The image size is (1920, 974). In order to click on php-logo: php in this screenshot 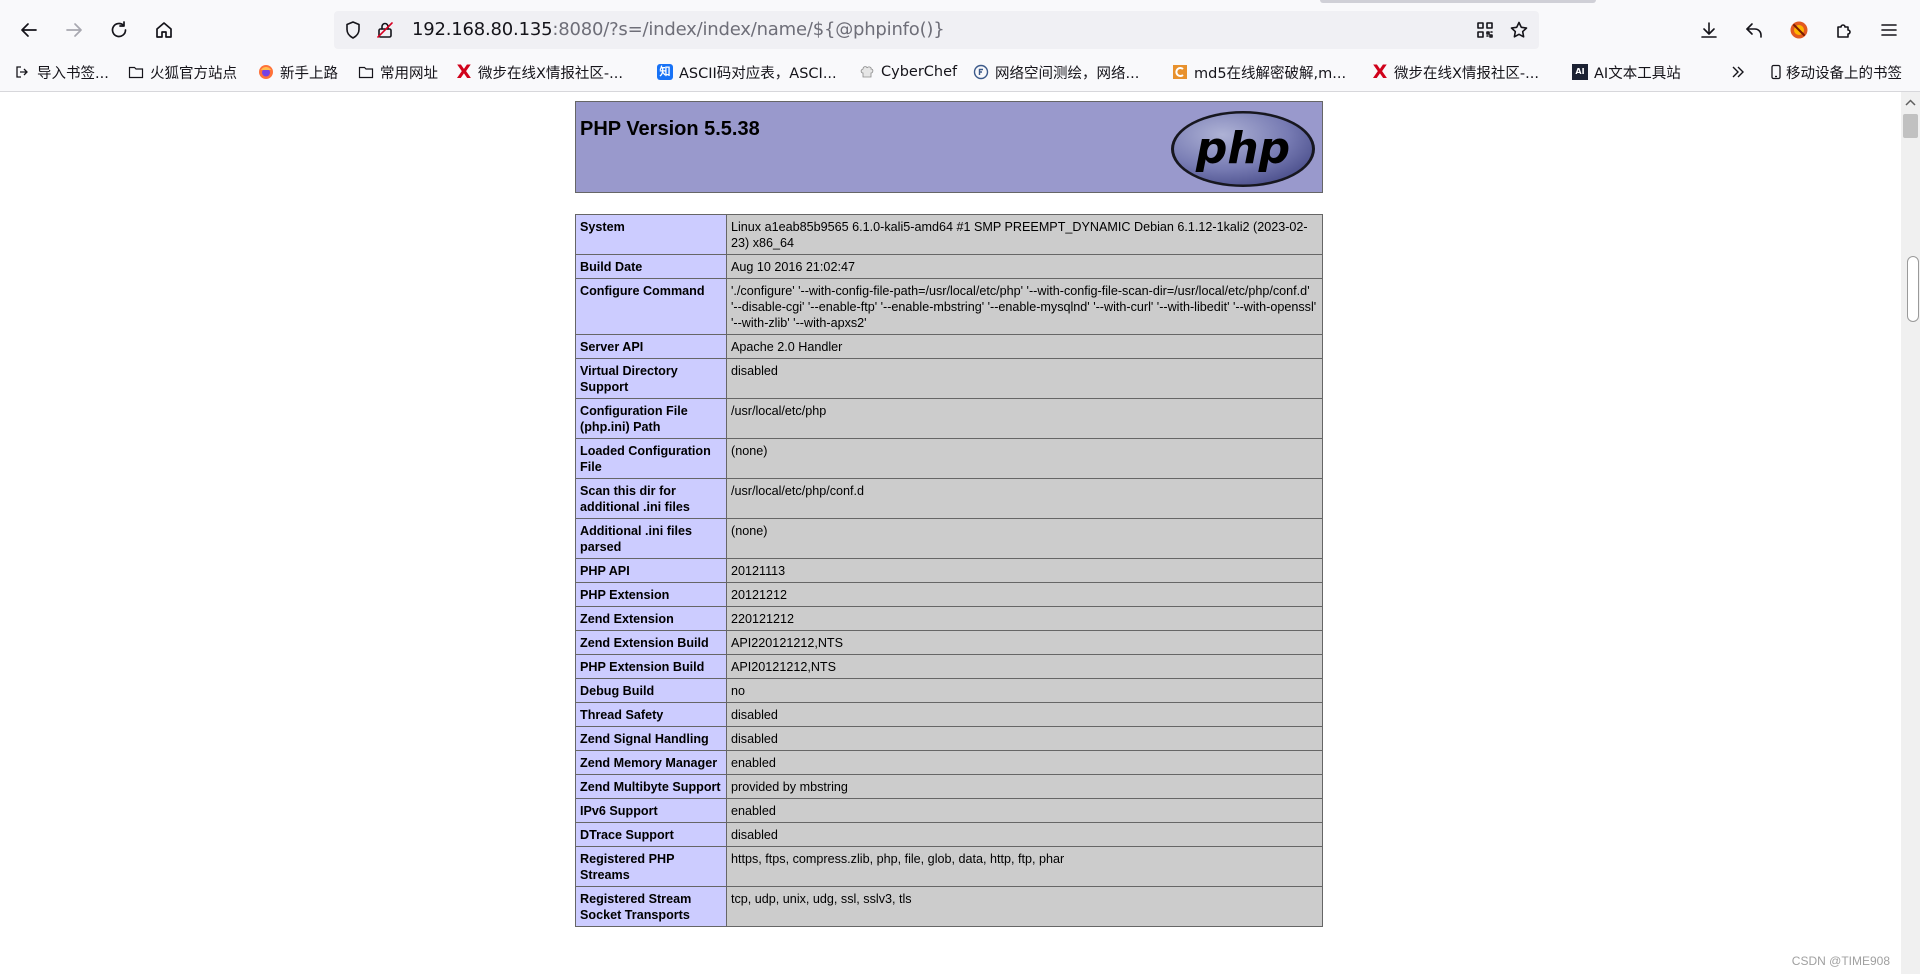, I will do `click(1243, 149)`.